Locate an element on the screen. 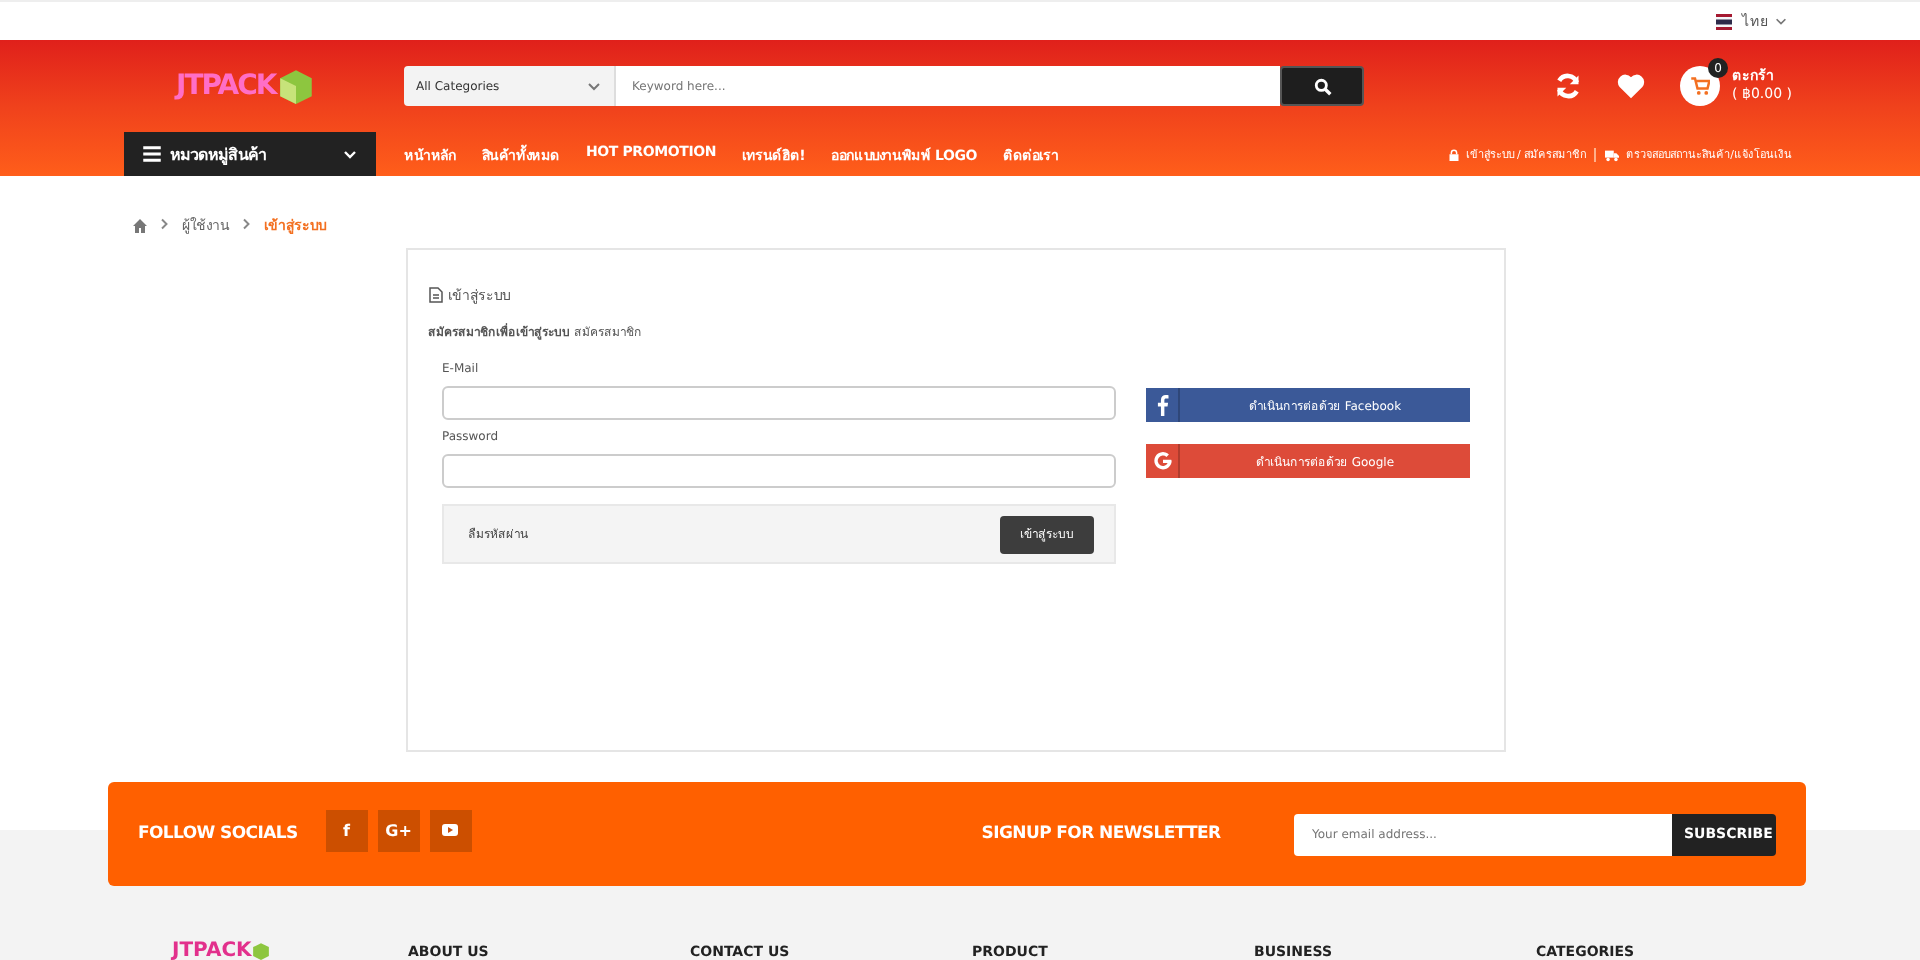 This screenshot has height=960, width=1920. flag-icon is located at coordinates (1724, 21).